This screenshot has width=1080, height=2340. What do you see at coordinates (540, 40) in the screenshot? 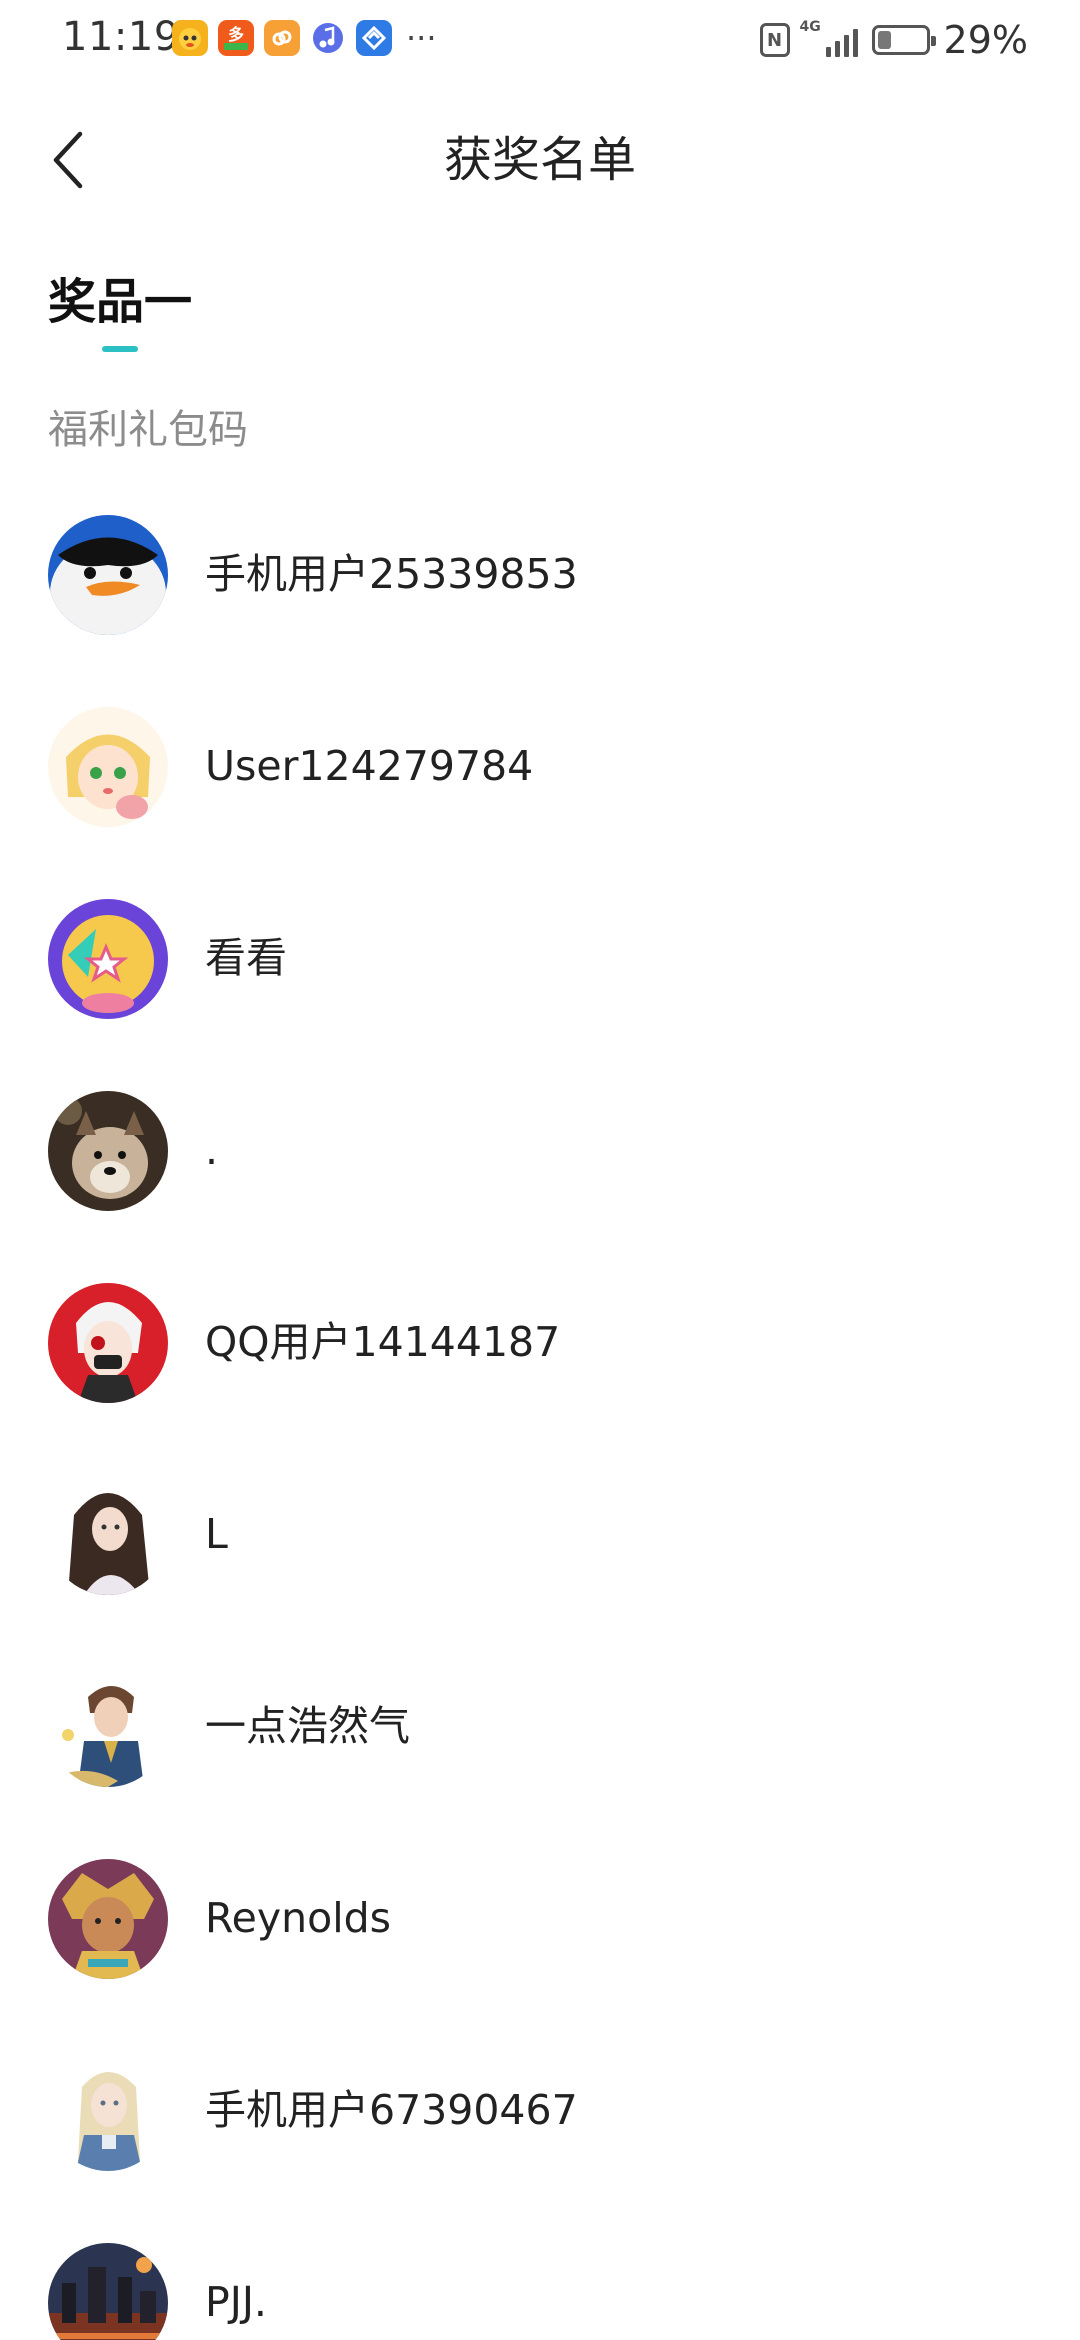
I see `status-bar: 11:19 多 ··· N 4G ⚡ 29%` at bounding box center [540, 40].